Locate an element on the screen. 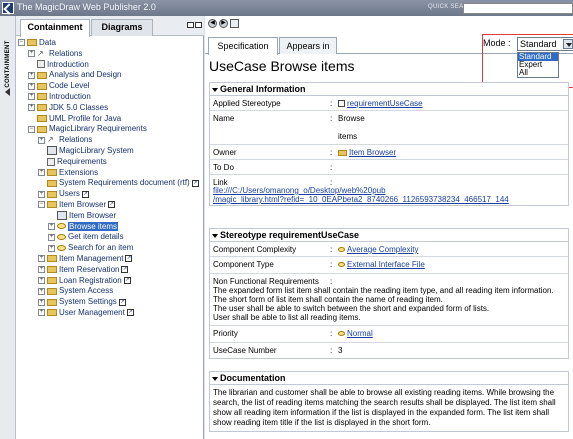 This screenshot has width=573, height=439. quick-search-input is located at coordinates (518, 8).